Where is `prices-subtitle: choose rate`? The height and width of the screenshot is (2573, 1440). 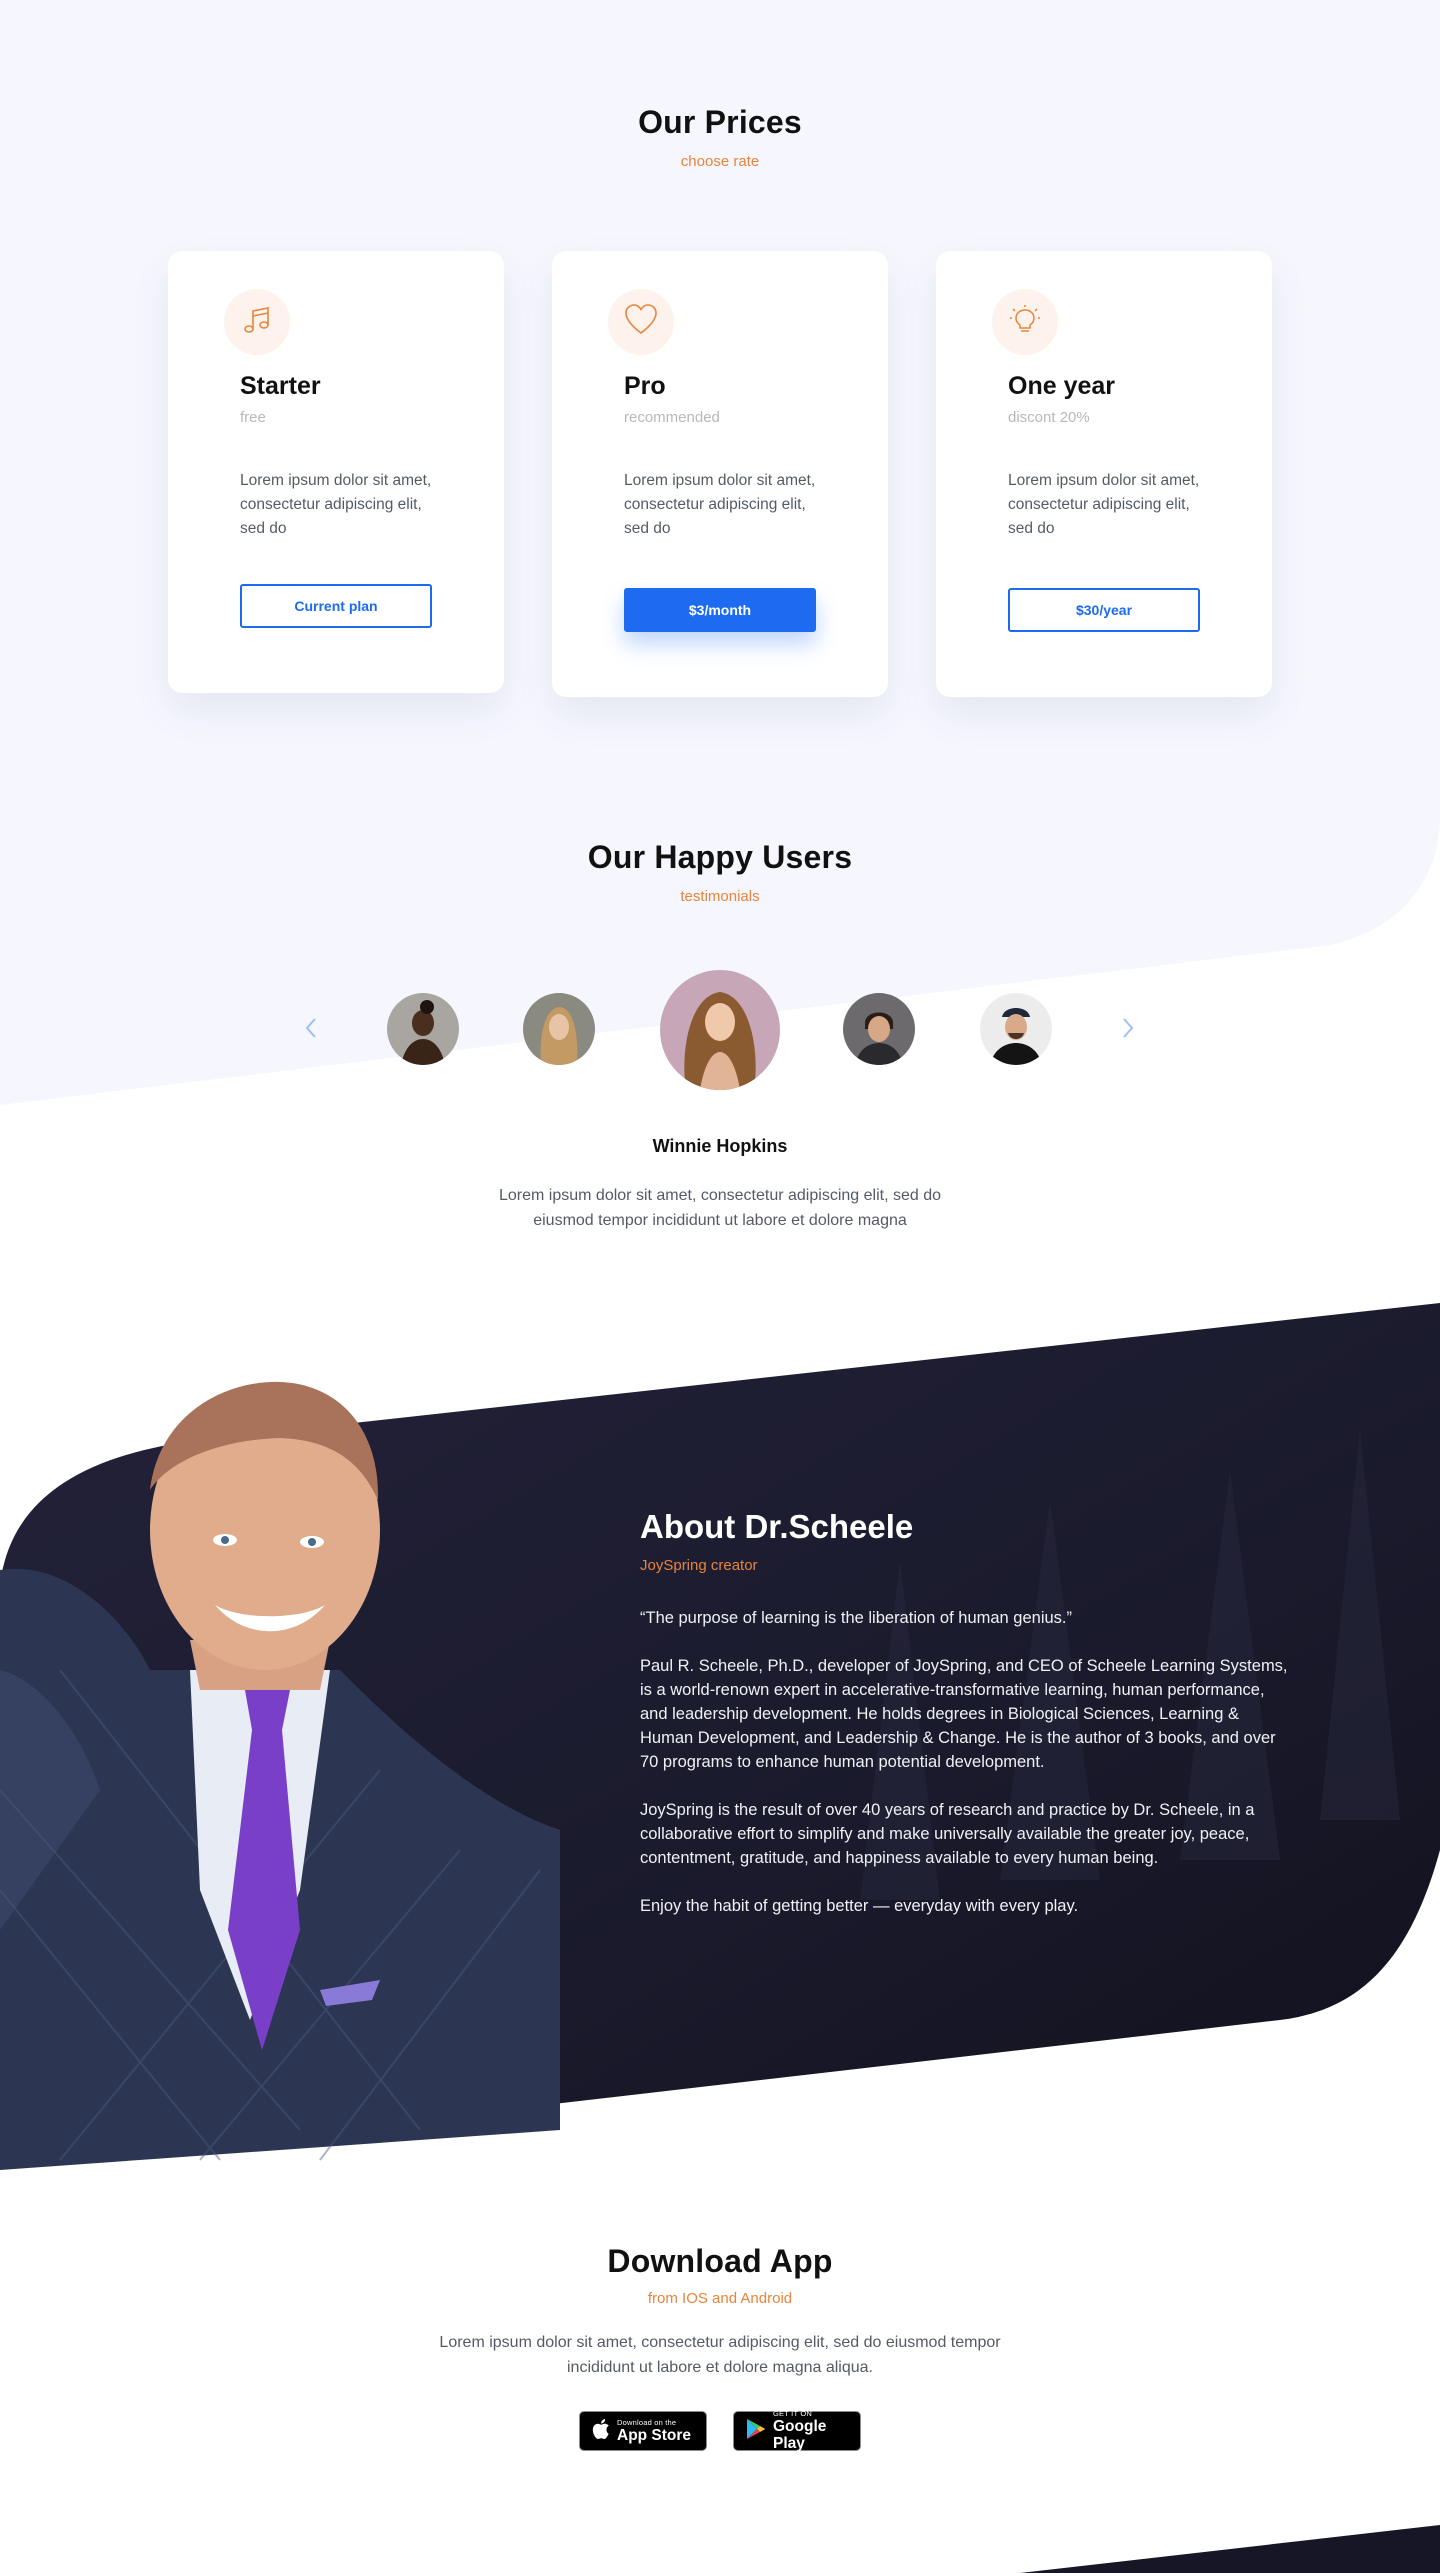 prices-subtitle: choose rate is located at coordinates (720, 161).